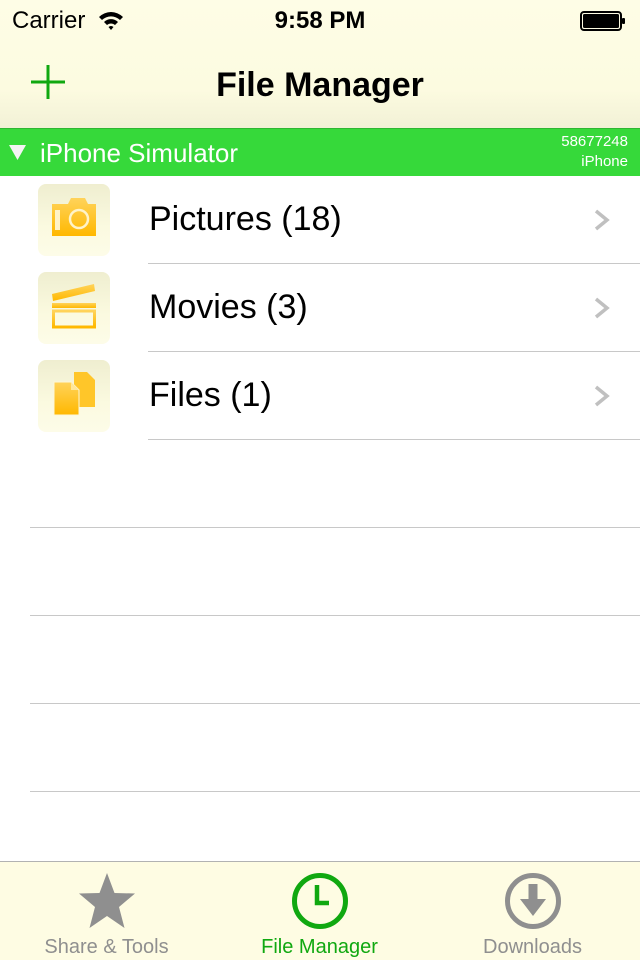  I want to click on header: Carrier 9:58 PM File Manager, so click(320, 64).